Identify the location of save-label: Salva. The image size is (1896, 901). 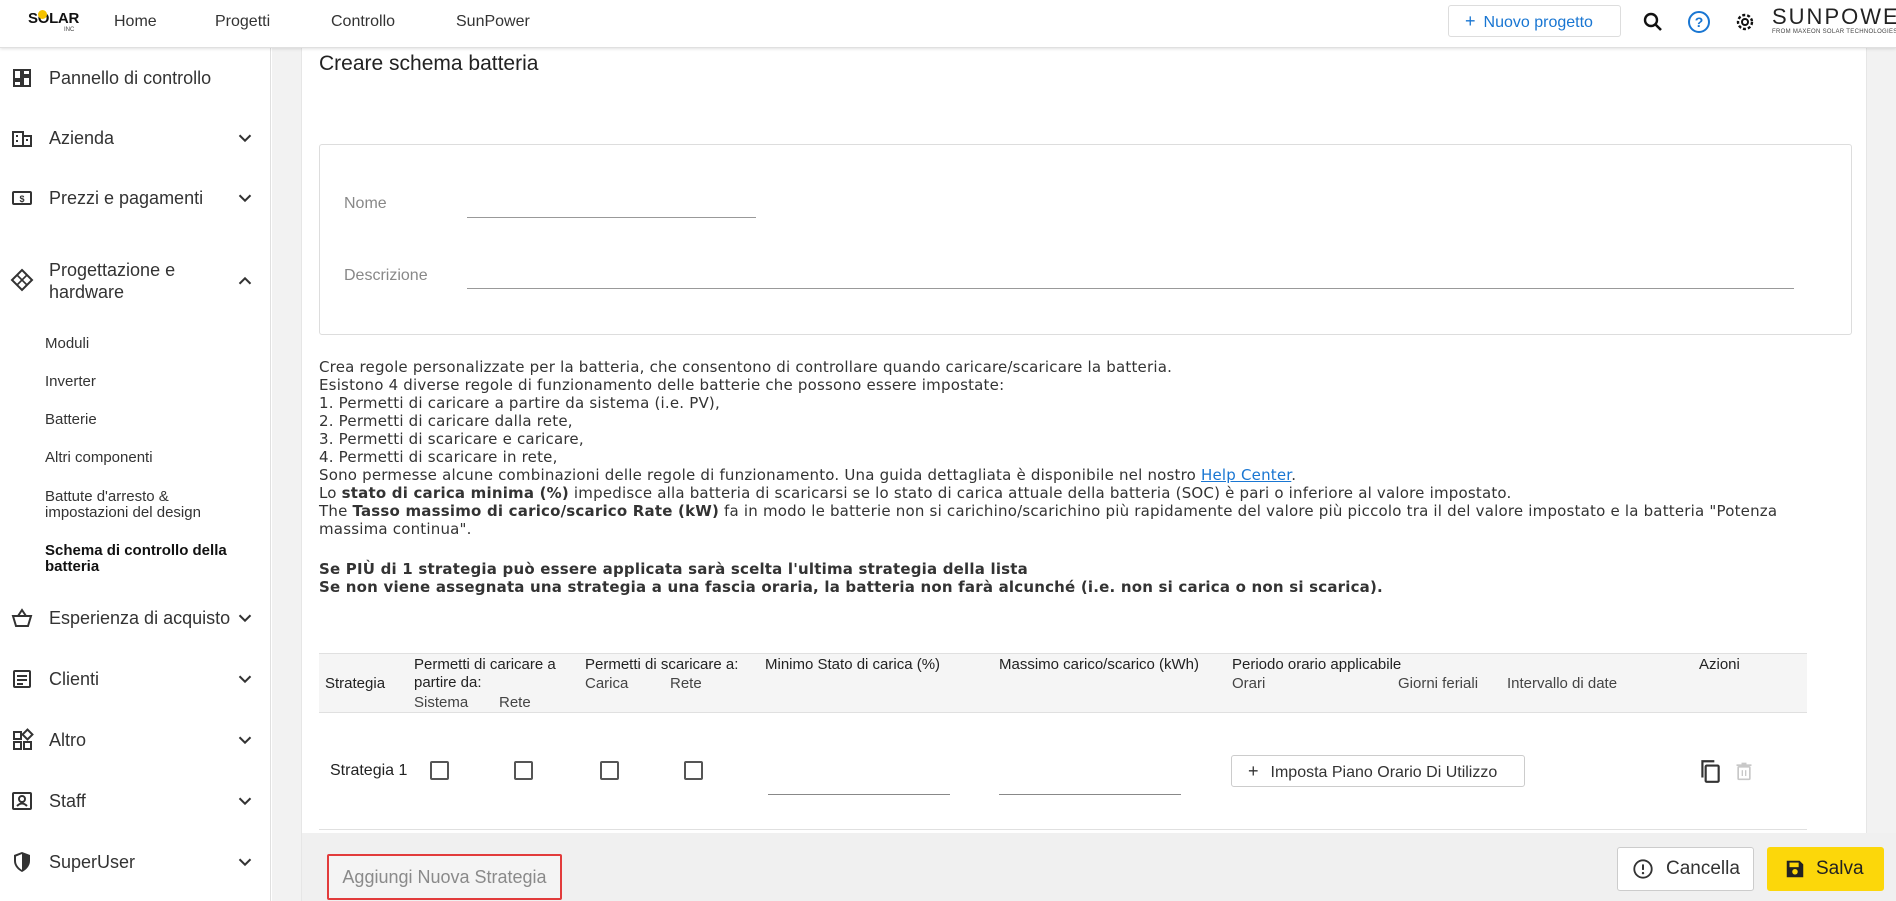
(1840, 868).